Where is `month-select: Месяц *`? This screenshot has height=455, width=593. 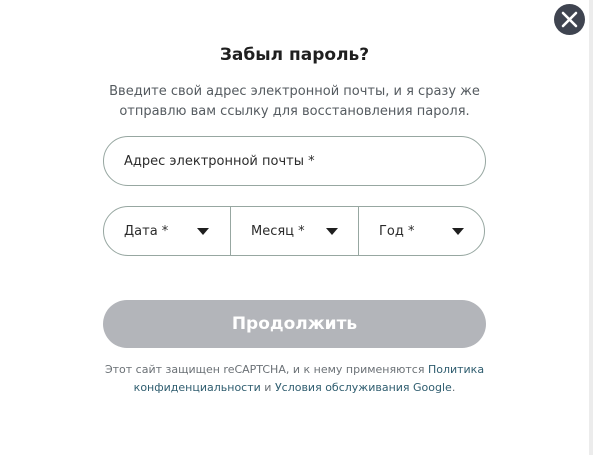
month-select: Месяц * is located at coordinates (294, 231).